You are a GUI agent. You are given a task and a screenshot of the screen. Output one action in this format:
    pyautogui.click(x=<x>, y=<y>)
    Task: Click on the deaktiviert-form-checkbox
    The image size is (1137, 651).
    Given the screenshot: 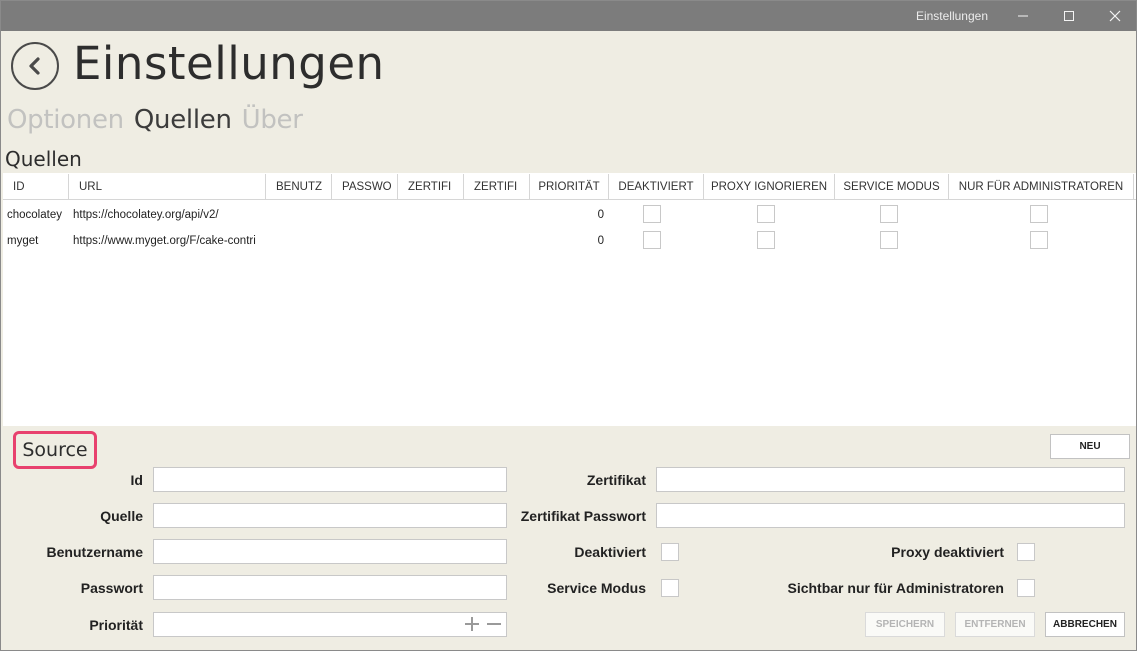 What is the action you would take?
    pyautogui.click(x=670, y=552)
    